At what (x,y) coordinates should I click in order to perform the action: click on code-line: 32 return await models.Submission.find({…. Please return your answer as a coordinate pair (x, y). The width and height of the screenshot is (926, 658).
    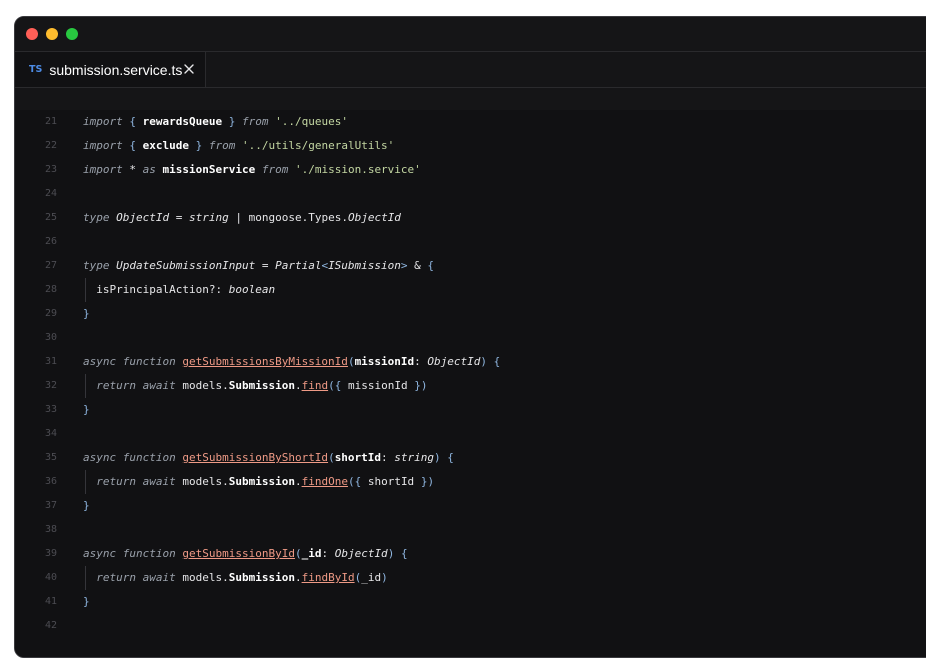
    Looking at the image, I should click on (470, 386).